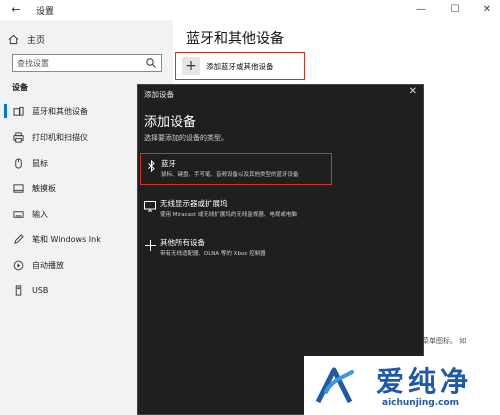 Image resolution: width=500 pixels, height=415 pixels. What do you see at coordinates (421, 403) in the screenshot?
I see `watermark-url: aichunjing.com` at bounding box center [421, 403].